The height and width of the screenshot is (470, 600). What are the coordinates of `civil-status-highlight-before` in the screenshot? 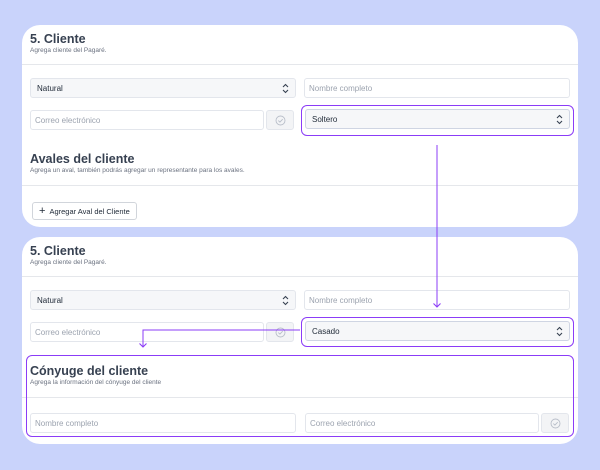 It's located at (437, 120).